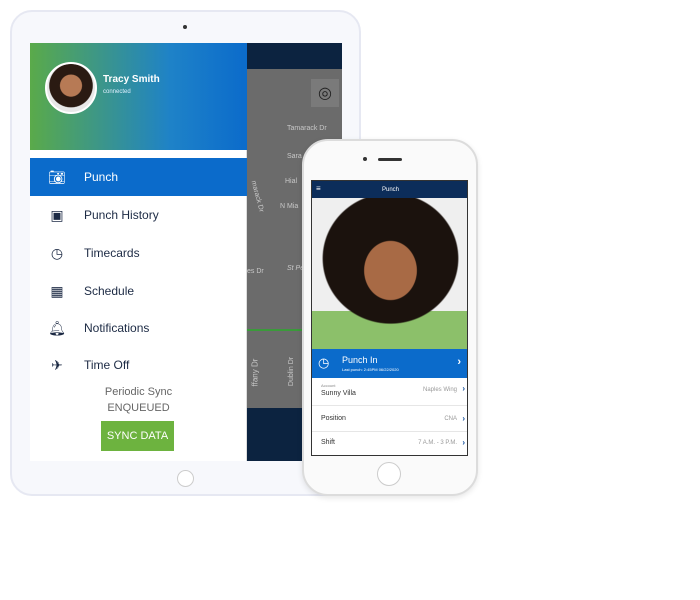 The width and height of the screenshot is (700, 600). What do you see at coordinates (121, 215) in the screenshot?
I see `menu-label: Punch History` at bounding box center [121, 215].